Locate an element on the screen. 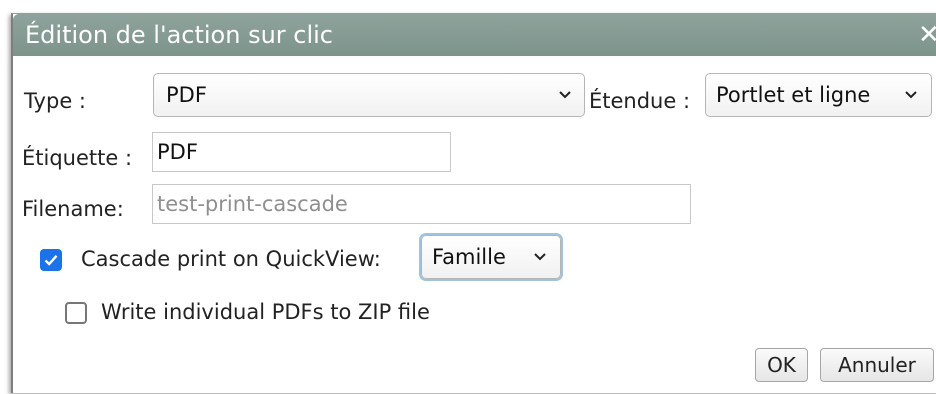  filename-input: test-print-cascade is located at coordinates (421, 204).